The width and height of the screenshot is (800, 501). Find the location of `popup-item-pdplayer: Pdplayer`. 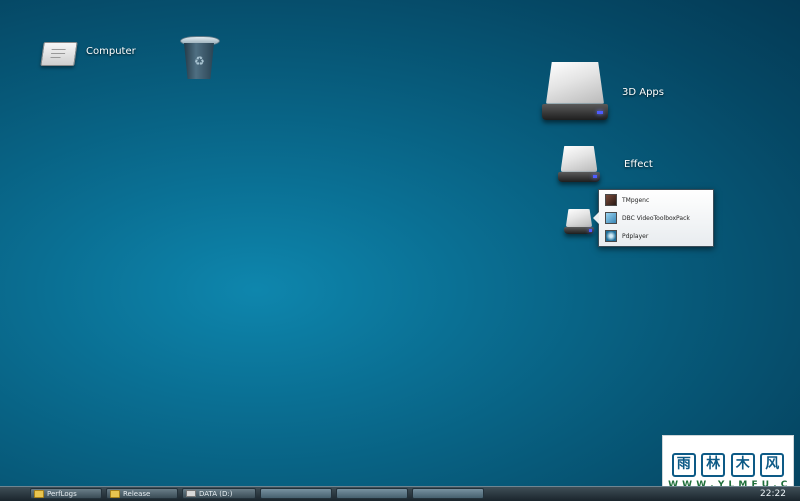

popup-item-pdplayer: Pdplayer is located at coordinates (626, 236).